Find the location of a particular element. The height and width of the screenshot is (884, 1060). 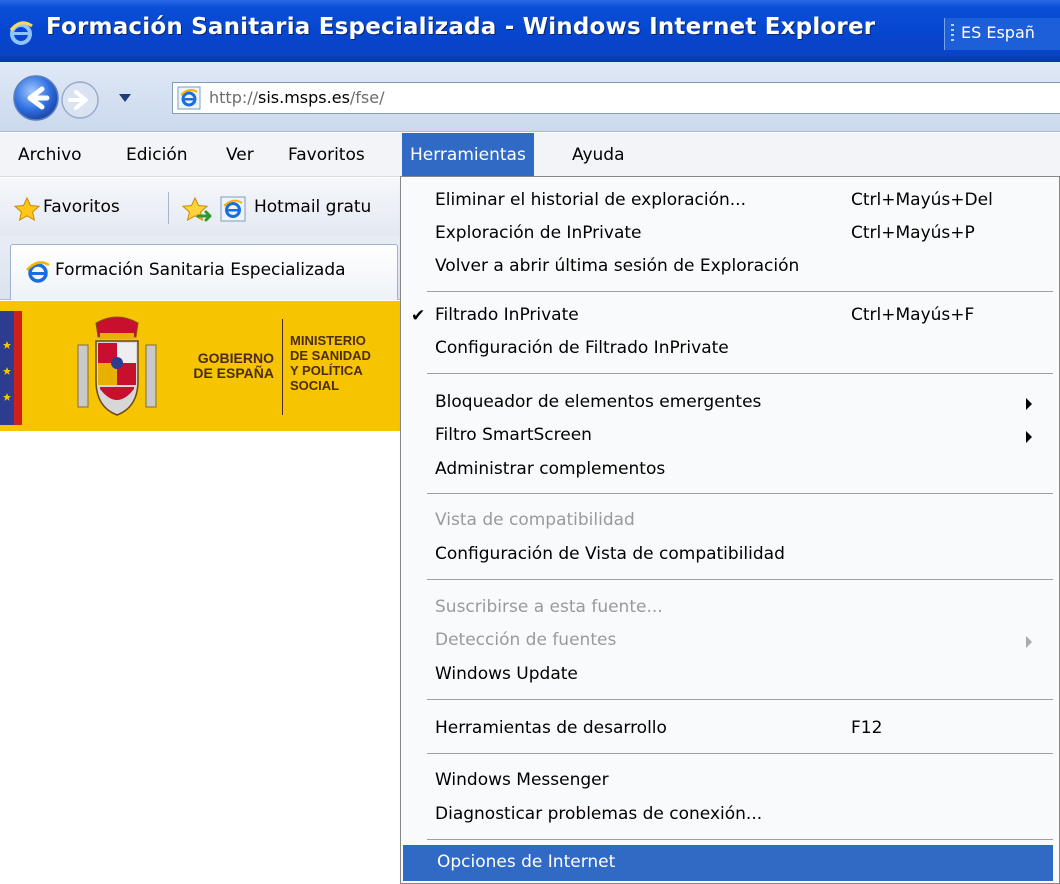

favorites-button: Favoritos is located at coordinates (81, 207).